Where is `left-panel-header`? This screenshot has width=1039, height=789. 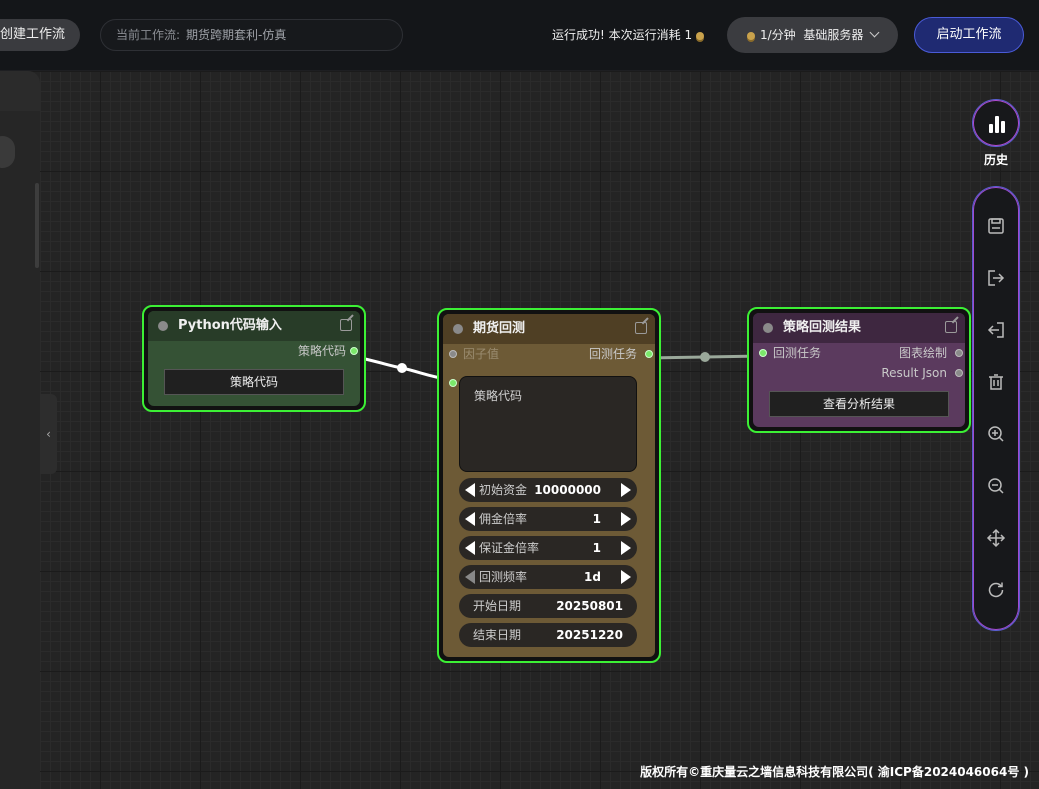 left-panel-header is located at coordinates (20, 91).